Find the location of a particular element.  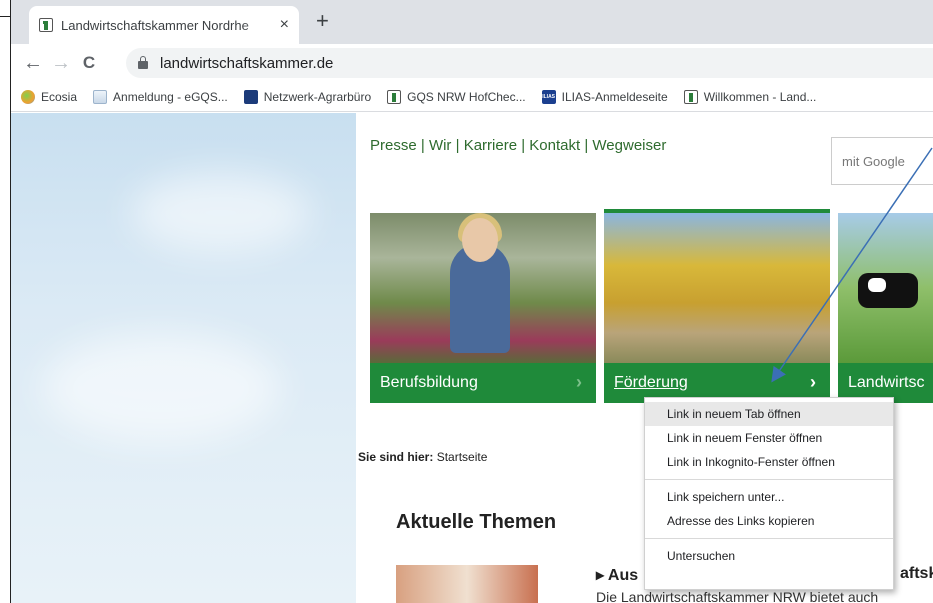

site-search-input: mit Google is located at coordinates (882, 161).